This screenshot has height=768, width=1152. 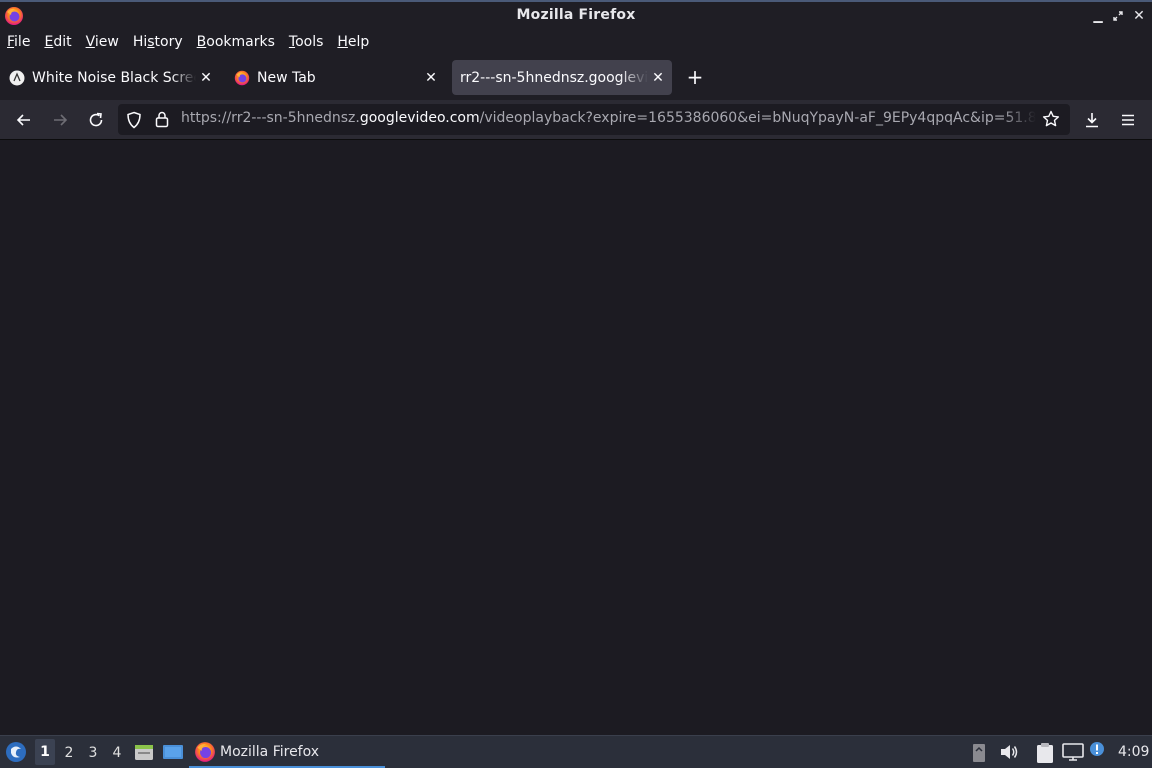 I want to click on tab-title: rr2---sn-5hnednsz.googlevideo.com, so click(x=554, y=77).